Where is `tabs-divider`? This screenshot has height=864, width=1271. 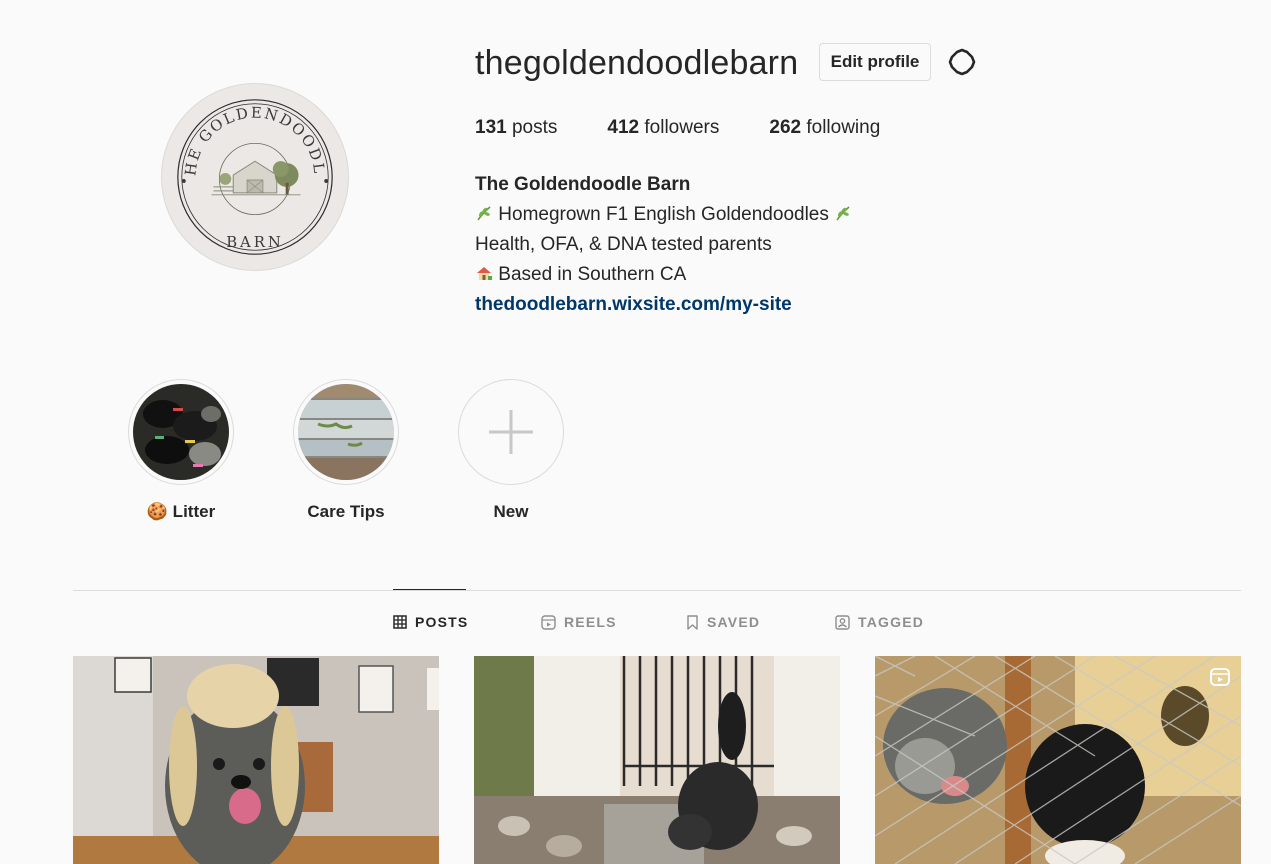
tabs-divider is located at coordinates (657, 590).